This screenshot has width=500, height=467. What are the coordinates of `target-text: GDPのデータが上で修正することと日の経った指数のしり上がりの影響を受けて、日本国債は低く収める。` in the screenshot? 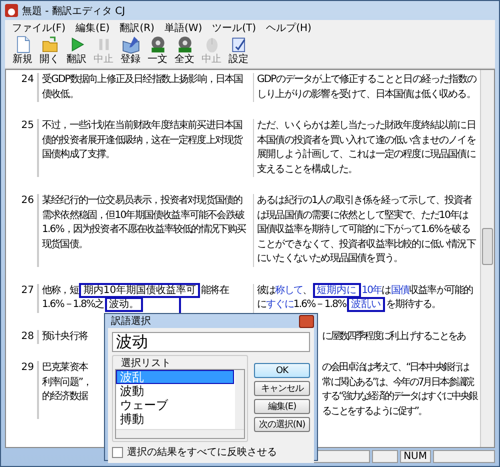 It's located at (366, 87).